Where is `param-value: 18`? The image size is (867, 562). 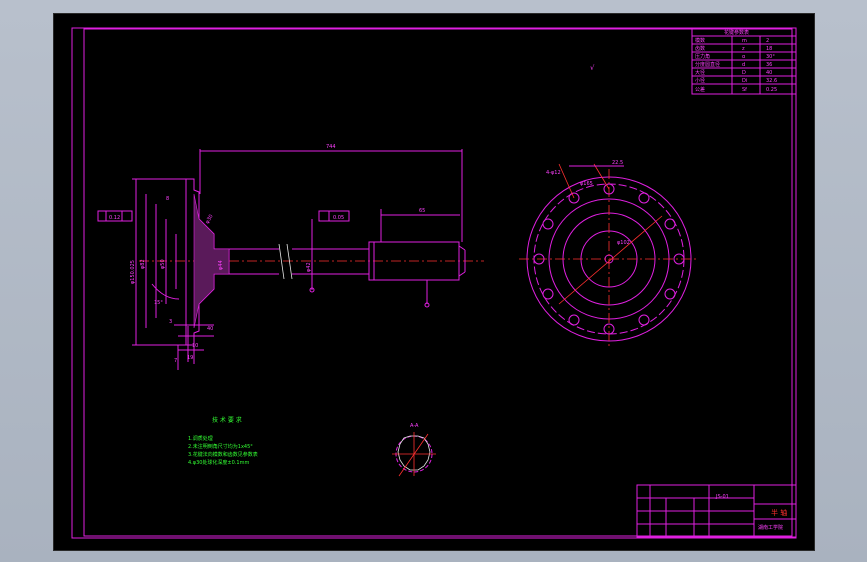 param-value: 18 is located at coordinates (769, 49).